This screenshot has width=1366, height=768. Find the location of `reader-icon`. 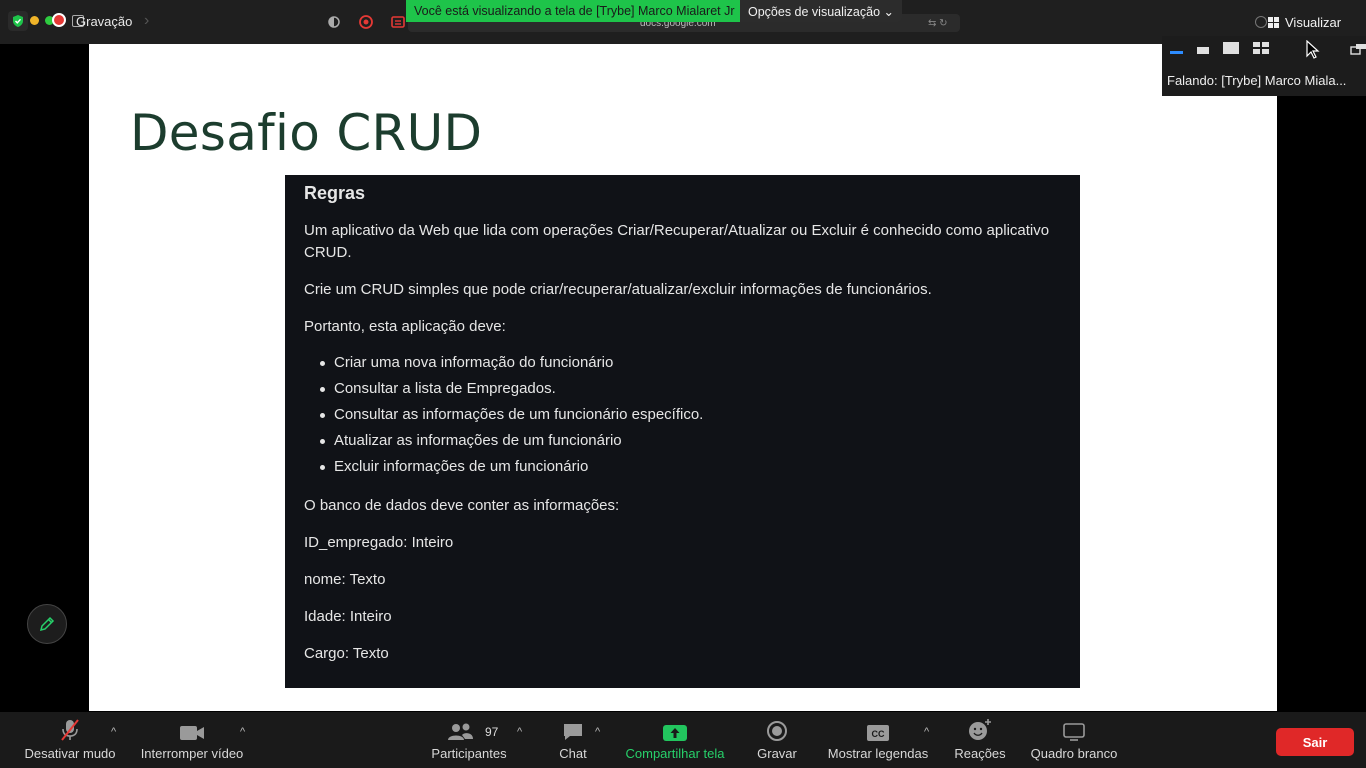

reader-icon is located at coordinates (398, 22).